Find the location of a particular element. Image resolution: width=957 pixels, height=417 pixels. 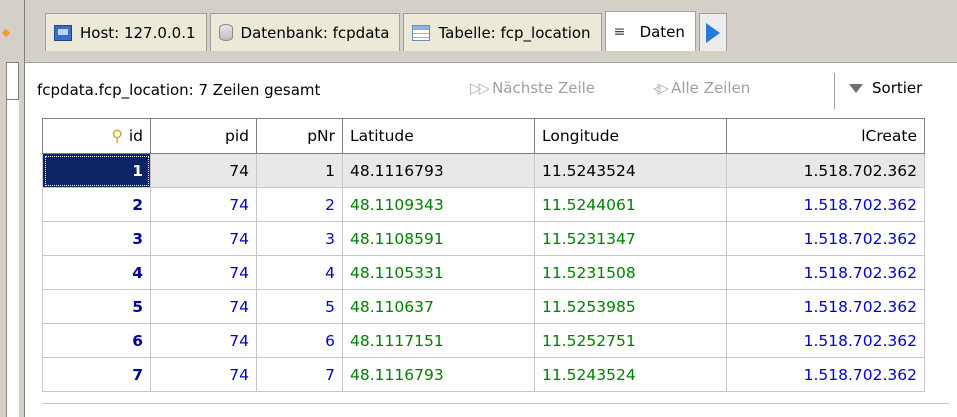

data-icon: ≡ is located at coordinates (619, 31).